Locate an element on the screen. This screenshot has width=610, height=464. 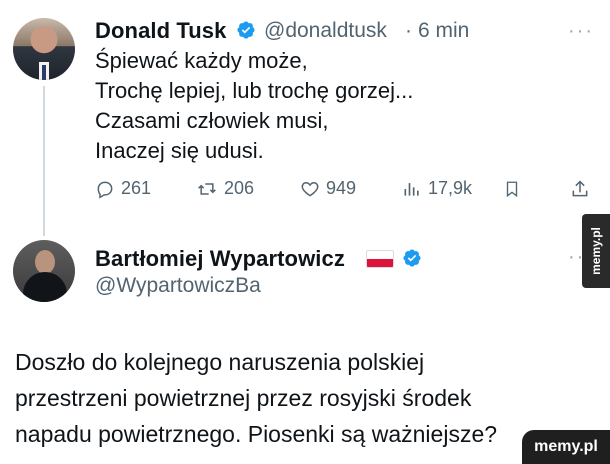
avatar-head is located at coordinates (45, 262).